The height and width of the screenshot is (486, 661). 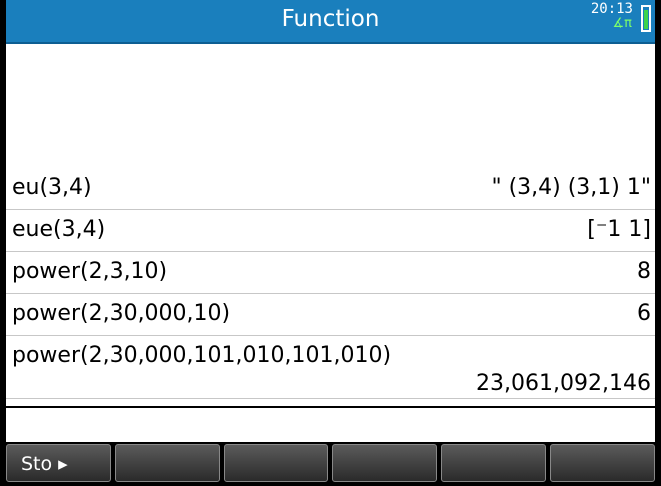 What do you see at coordinates (619, 229) in the screenshot?
I see `history-output: [⁻1 1]` at bounding box center [619, 229].